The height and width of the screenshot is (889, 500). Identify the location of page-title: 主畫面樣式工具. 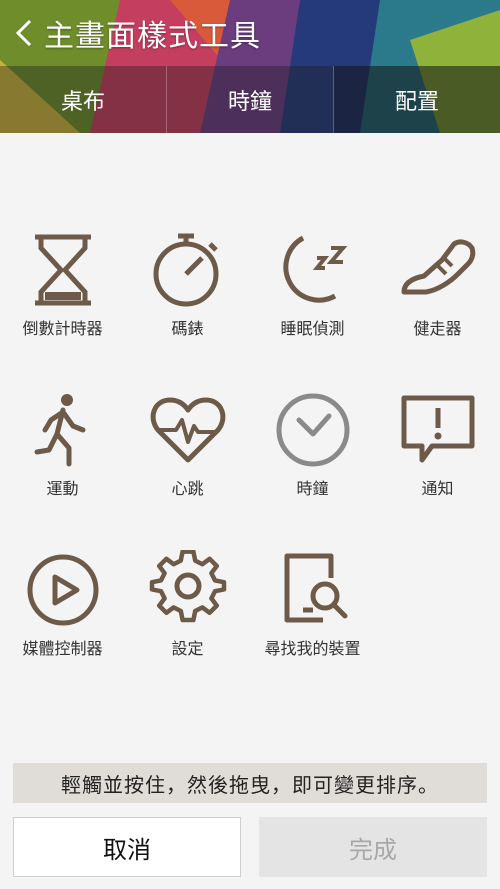
(152, 36).